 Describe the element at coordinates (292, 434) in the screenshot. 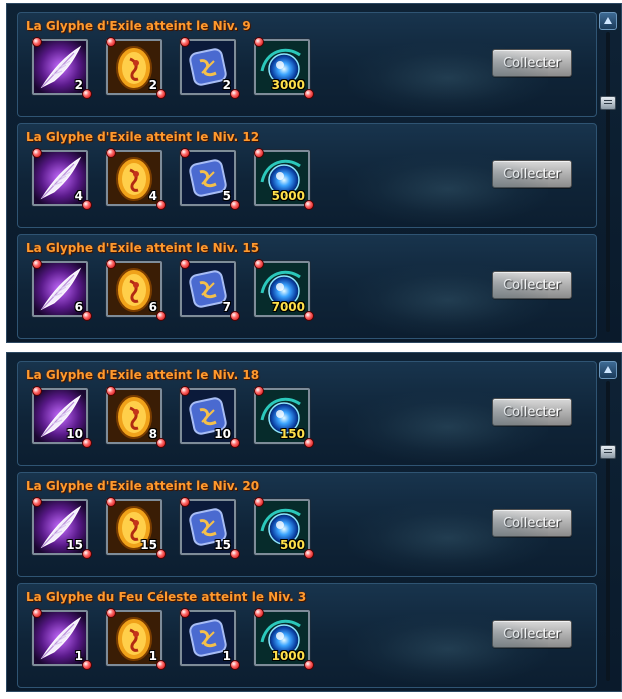

I see `item-quantity: 150` at that location.